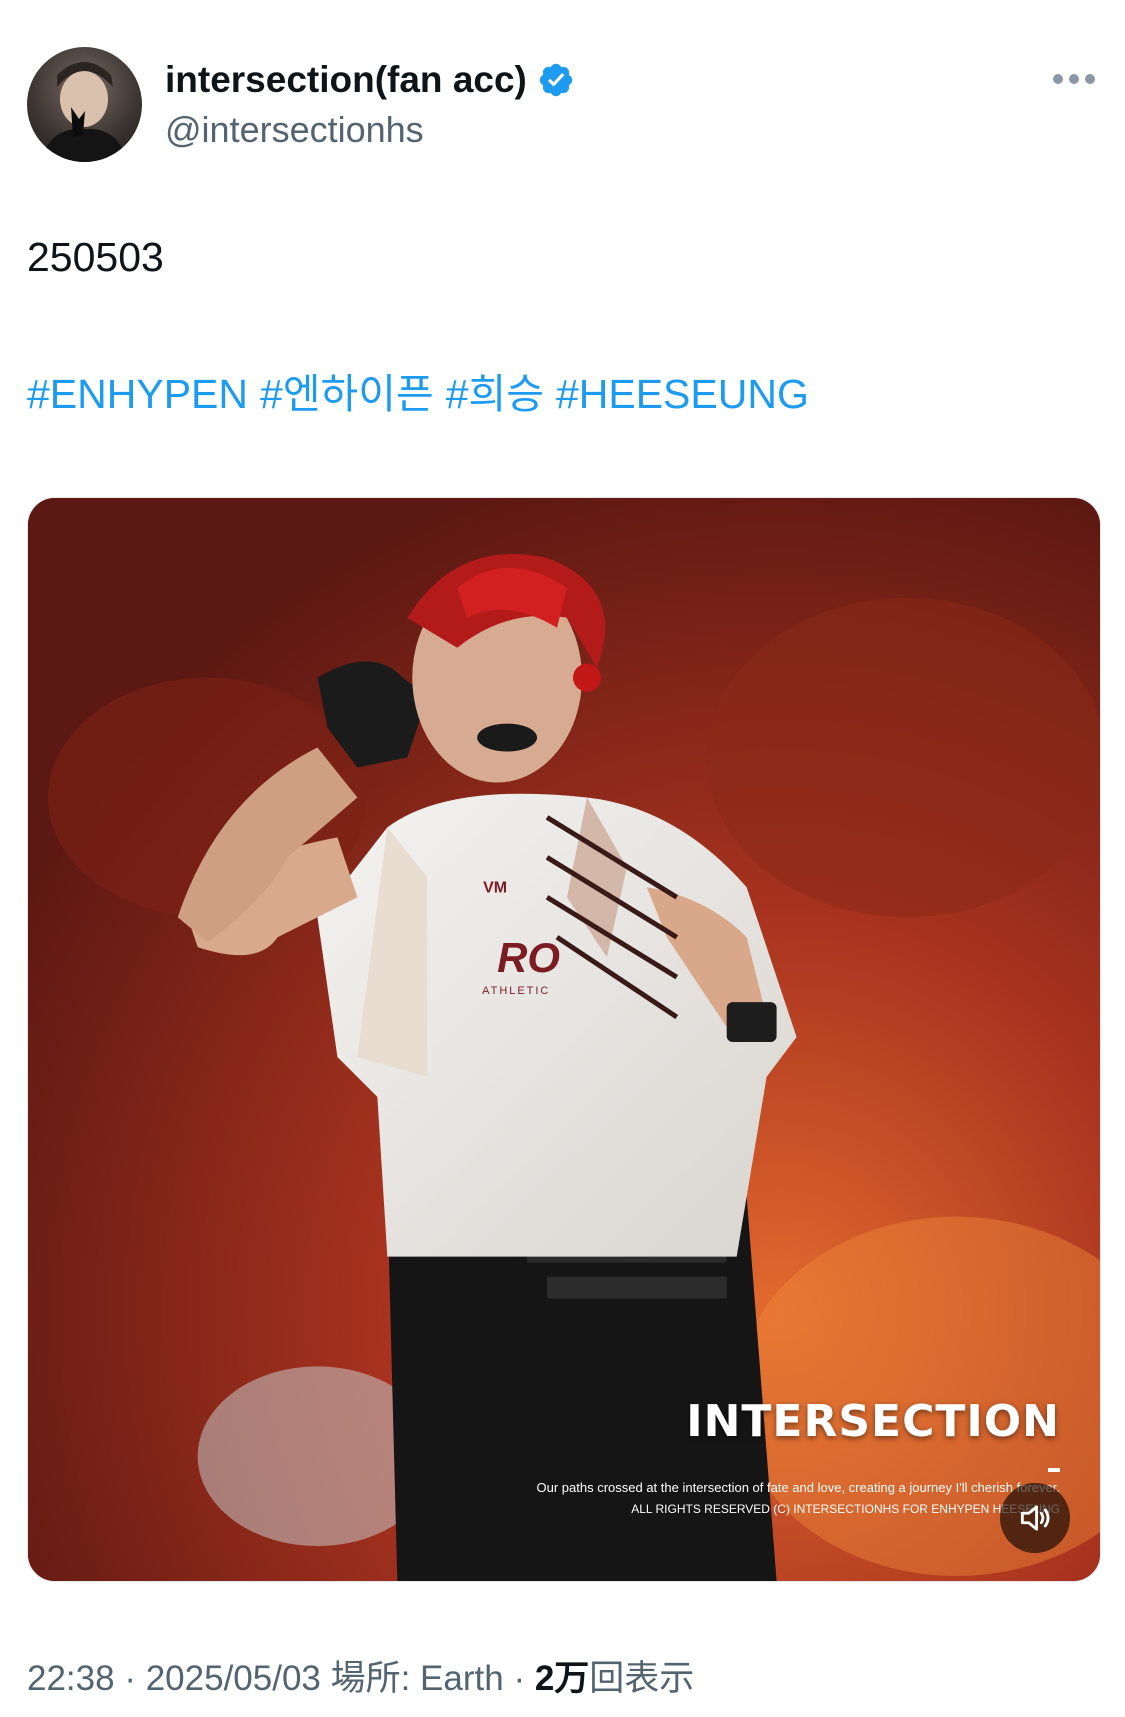 The width and height of the screenshot is (1125, 1717). What do you see at coordinates (233, 1678) in the screenshot?
I see `tweet-date: 2025/05/03` at bounding box center [233, 1678].